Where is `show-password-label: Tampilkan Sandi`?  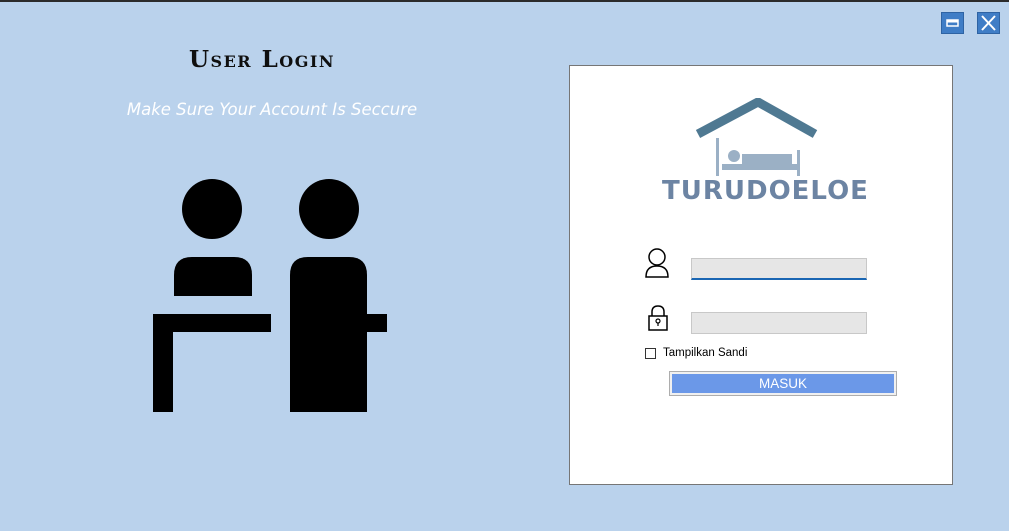
show-password-label: Tampilkan Sandi is located at coordinates (705, 353).